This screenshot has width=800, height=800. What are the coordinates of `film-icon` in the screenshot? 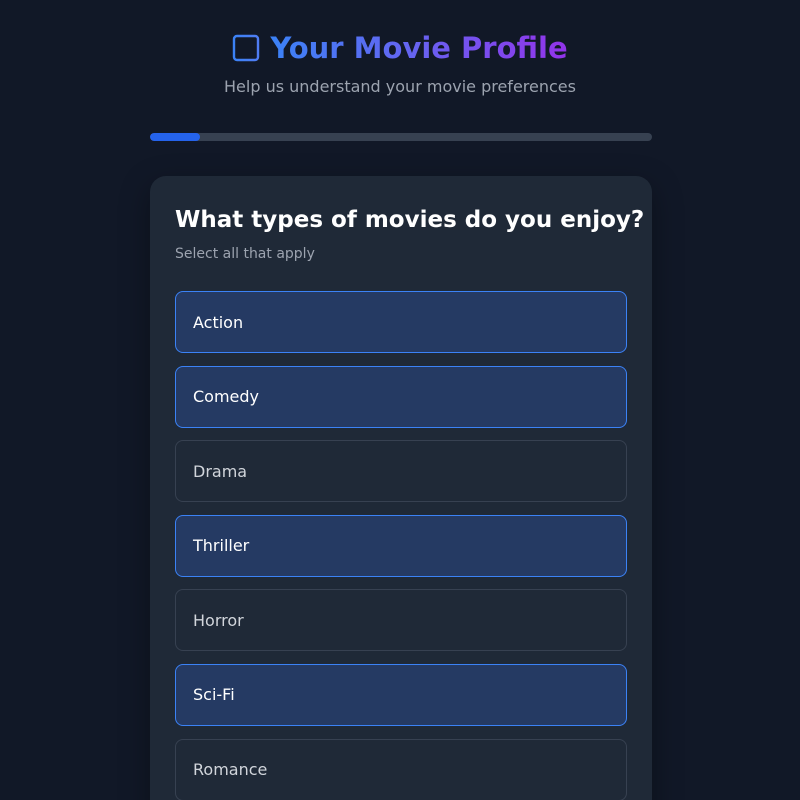 It's located at (246, 48).